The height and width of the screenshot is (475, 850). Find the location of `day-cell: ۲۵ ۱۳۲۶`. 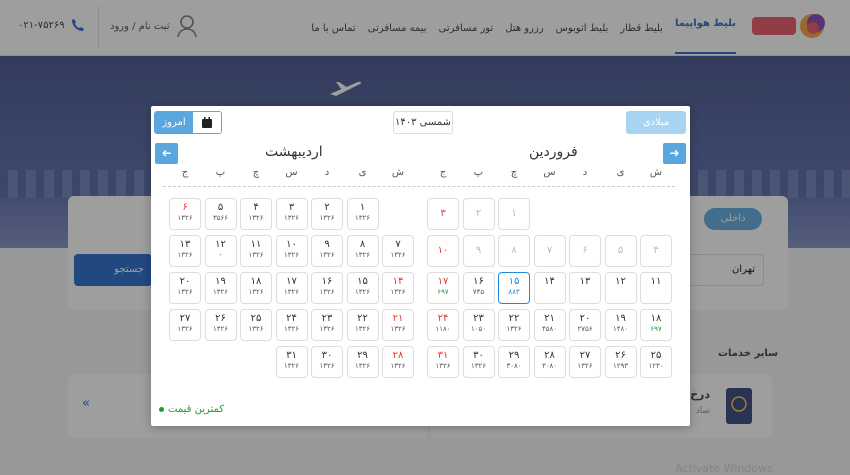

day-cell: ۲۵ ۱۳۲۶ is located at coordinates (256, 325).